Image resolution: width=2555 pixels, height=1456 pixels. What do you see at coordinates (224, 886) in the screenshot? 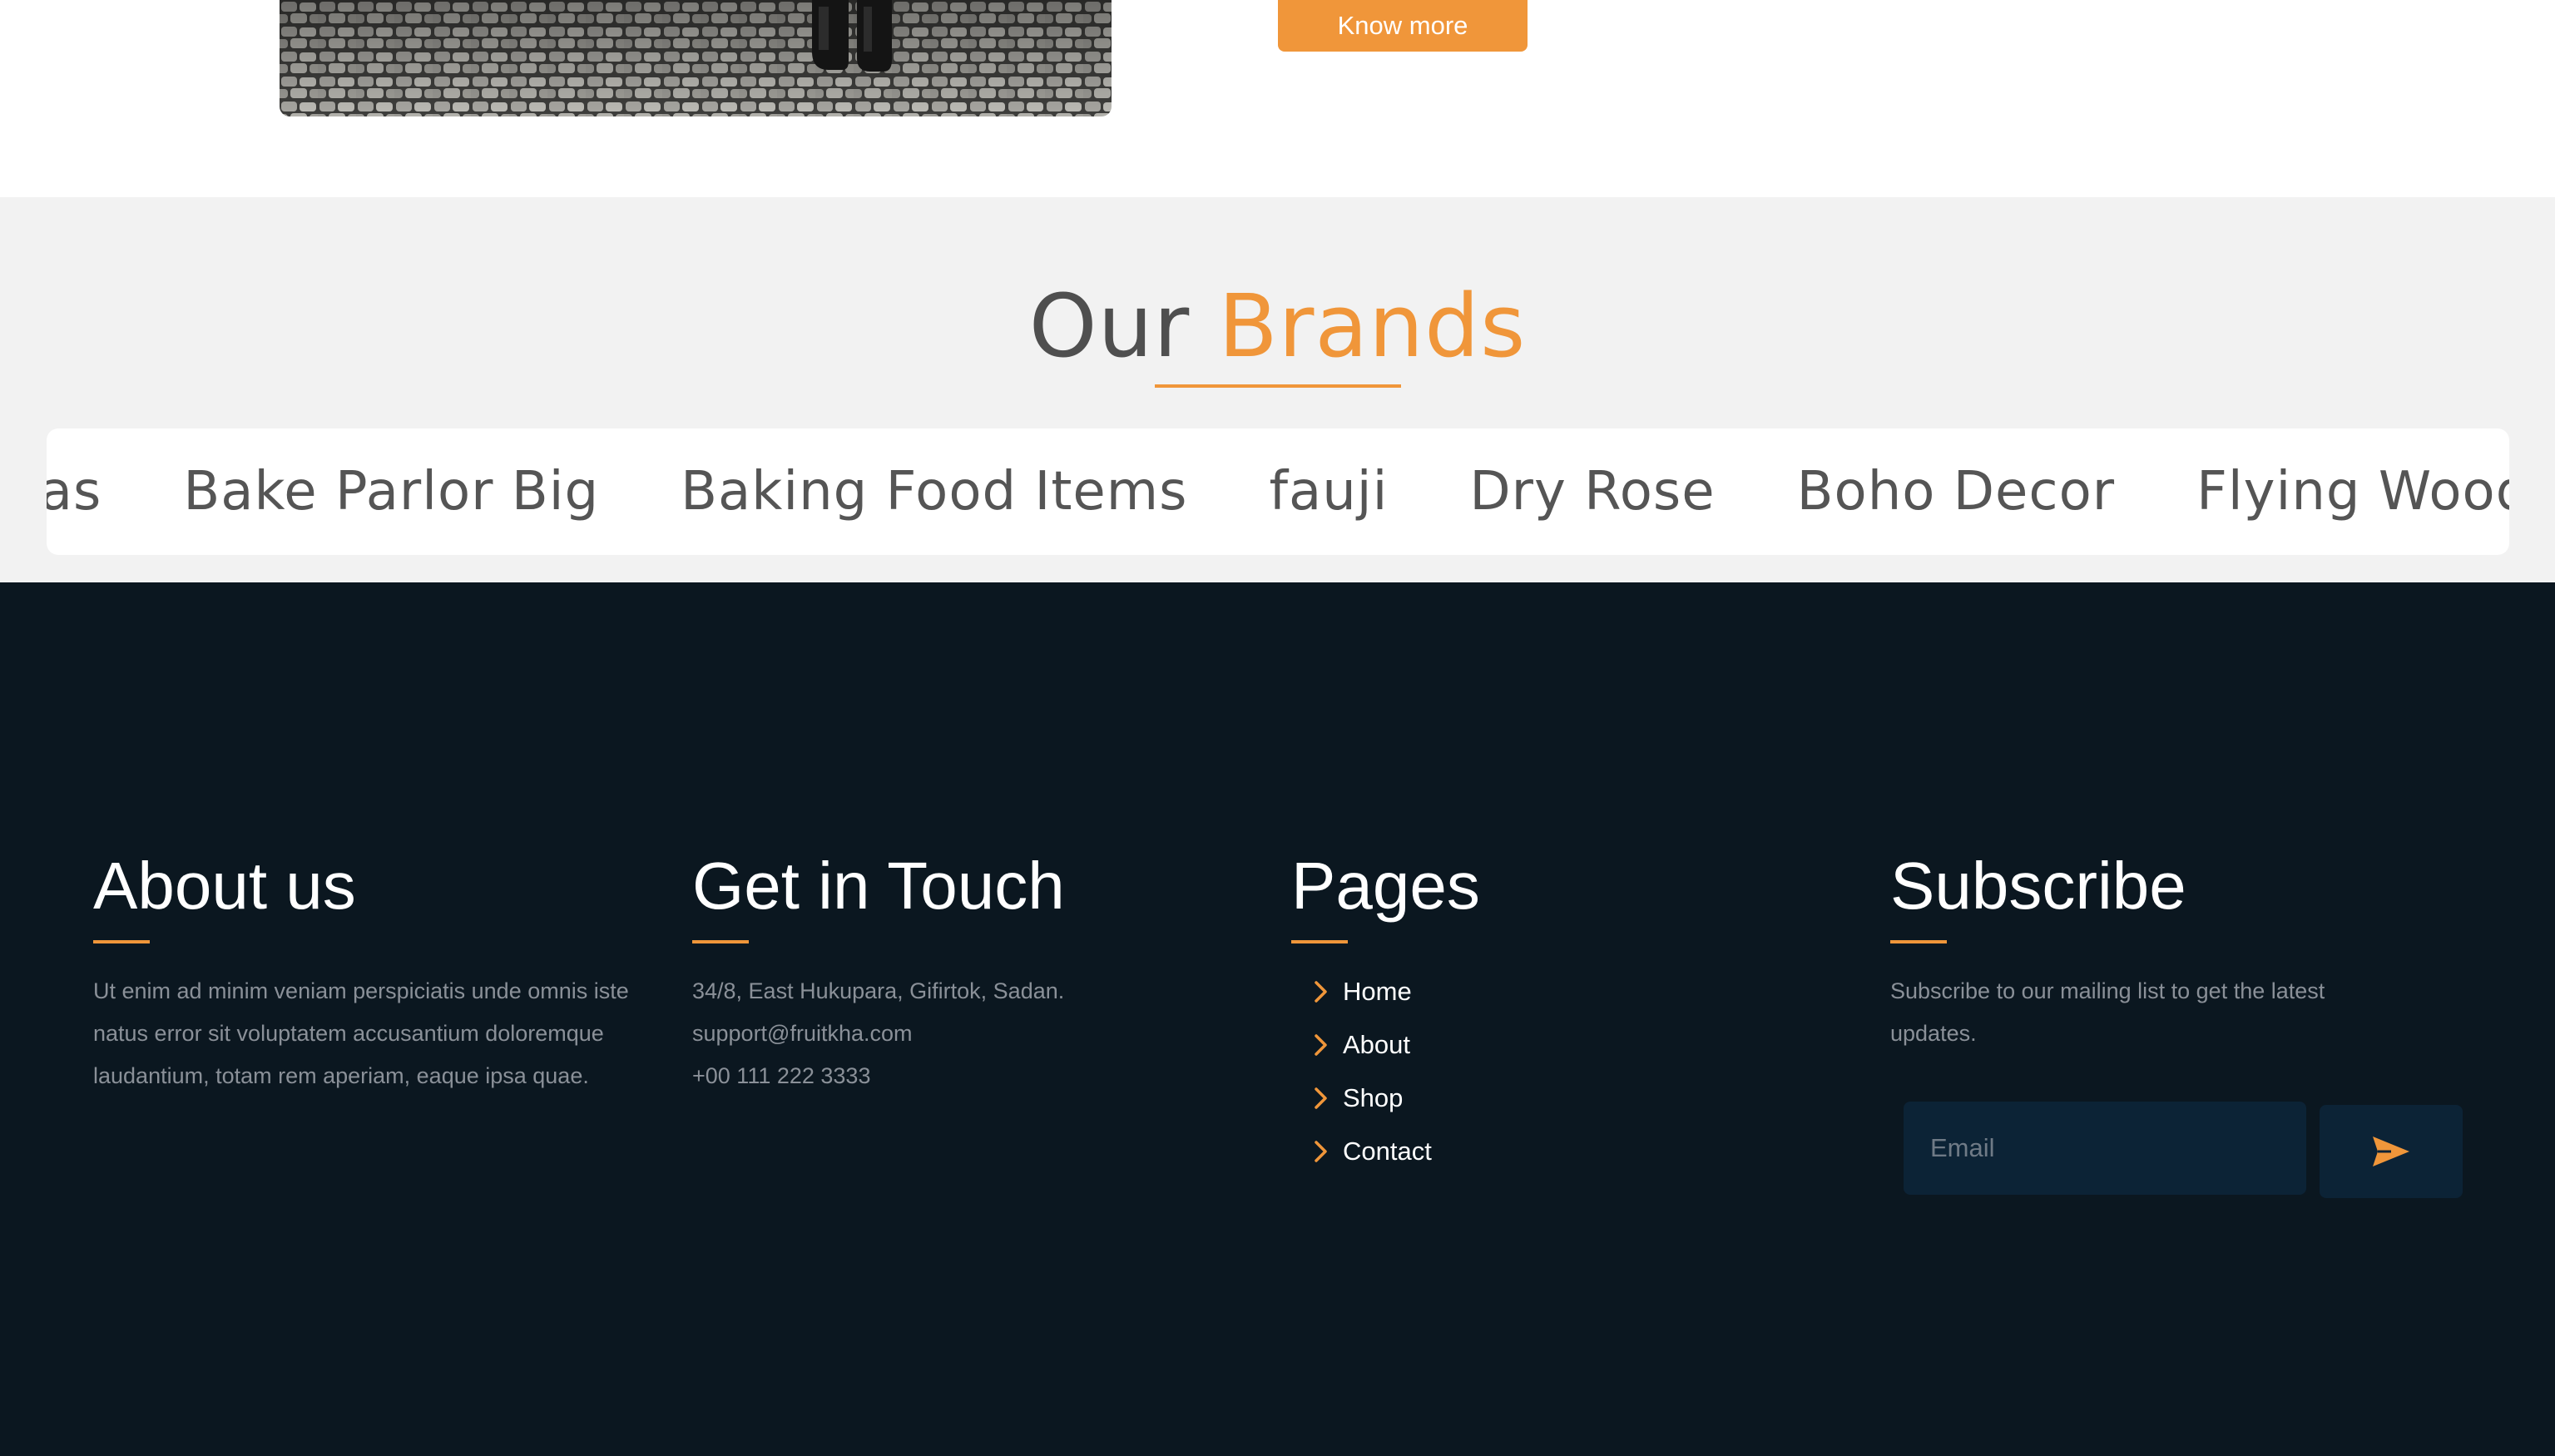
I see `about-heading: About us` at bounding box center [224, 886].